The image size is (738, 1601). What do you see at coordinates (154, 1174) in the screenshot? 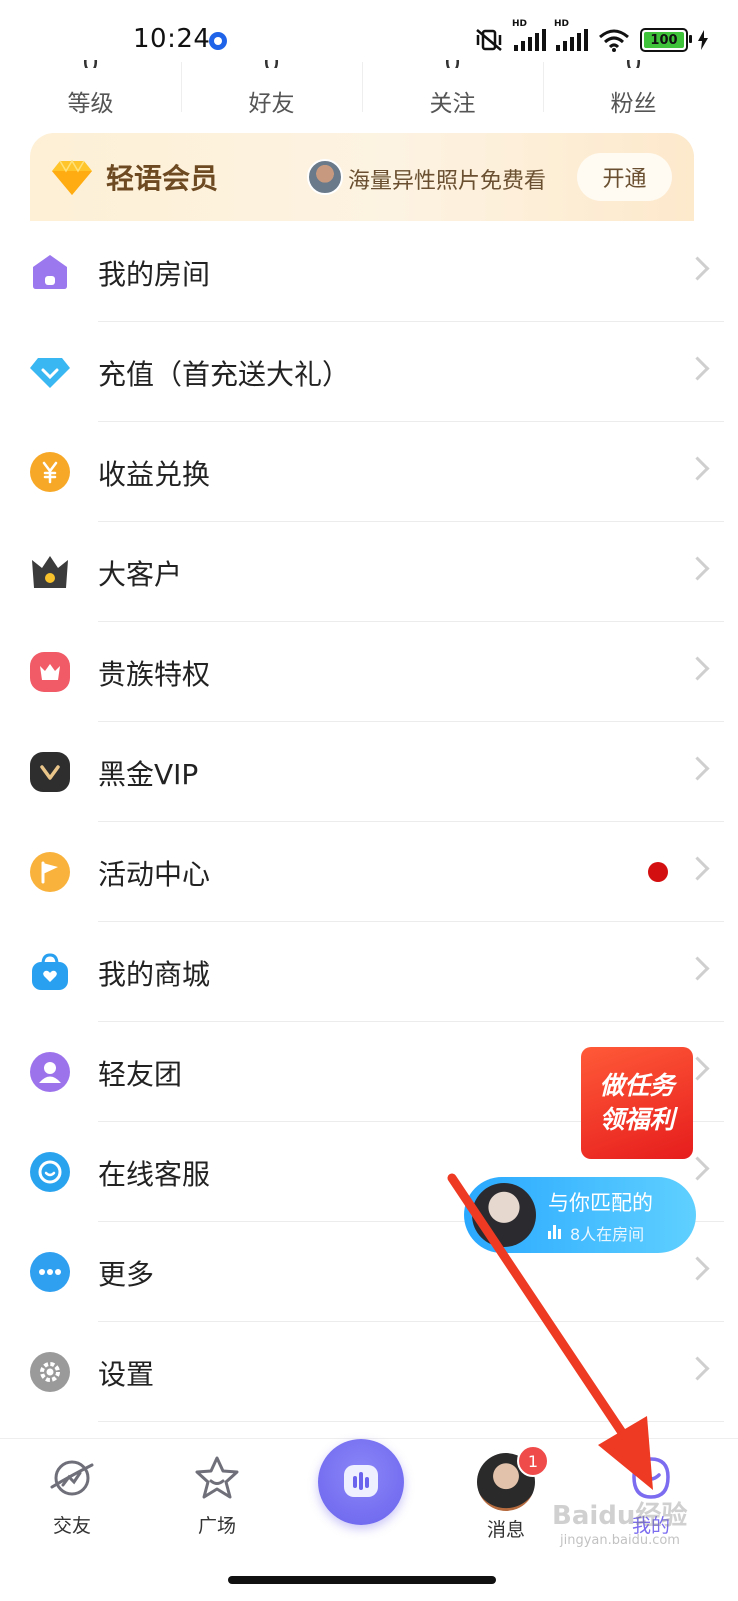
I see `menu-item-label: 在线客服` at bounding box center [154, 1174].